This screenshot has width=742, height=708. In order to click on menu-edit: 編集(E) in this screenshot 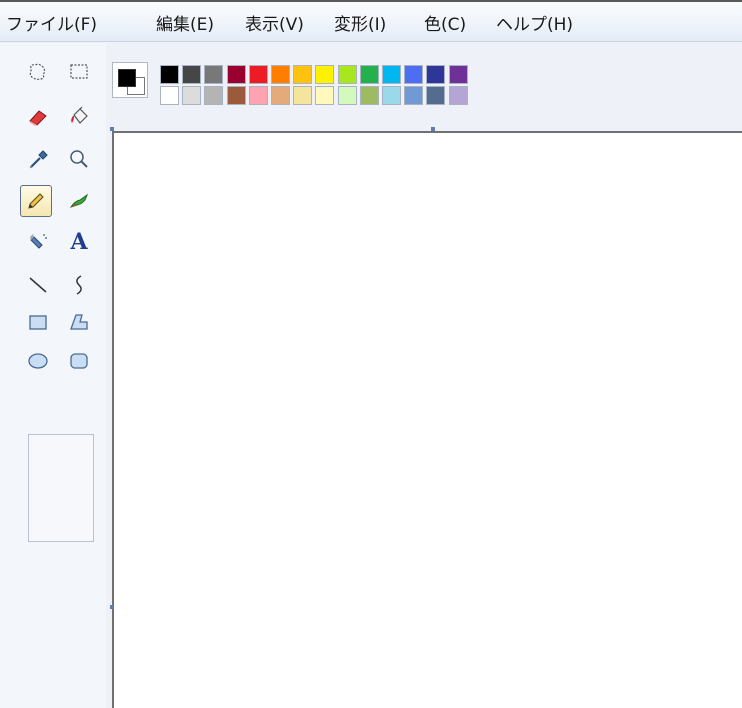, I will do `click(185, 22)`.